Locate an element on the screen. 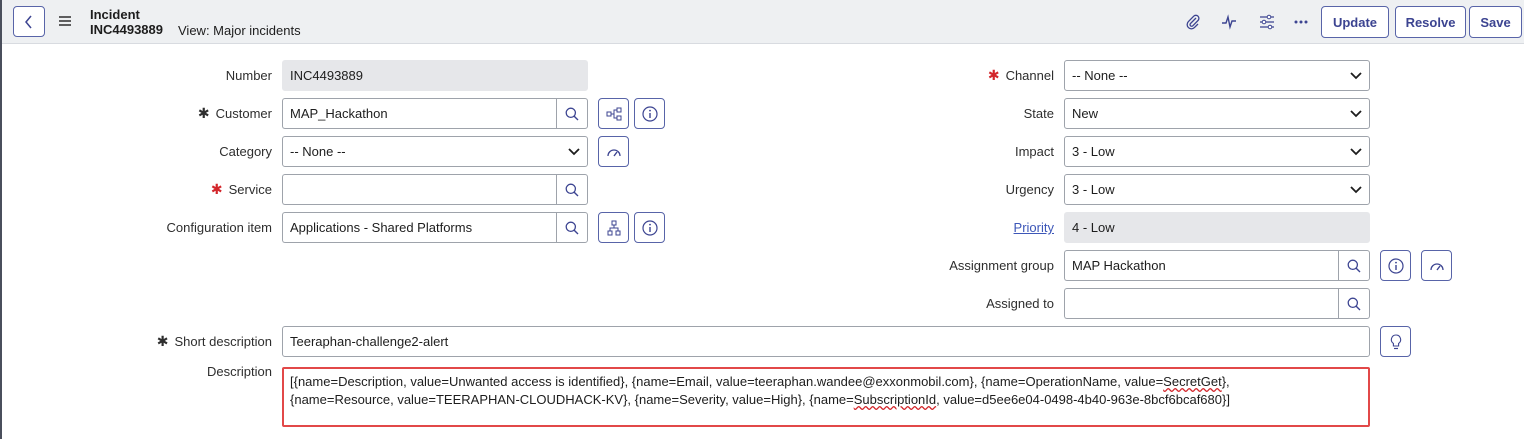 The height and width of the screenshot is (439, 1524). settings-sliders-icon is located at coordinates (1267, 22).